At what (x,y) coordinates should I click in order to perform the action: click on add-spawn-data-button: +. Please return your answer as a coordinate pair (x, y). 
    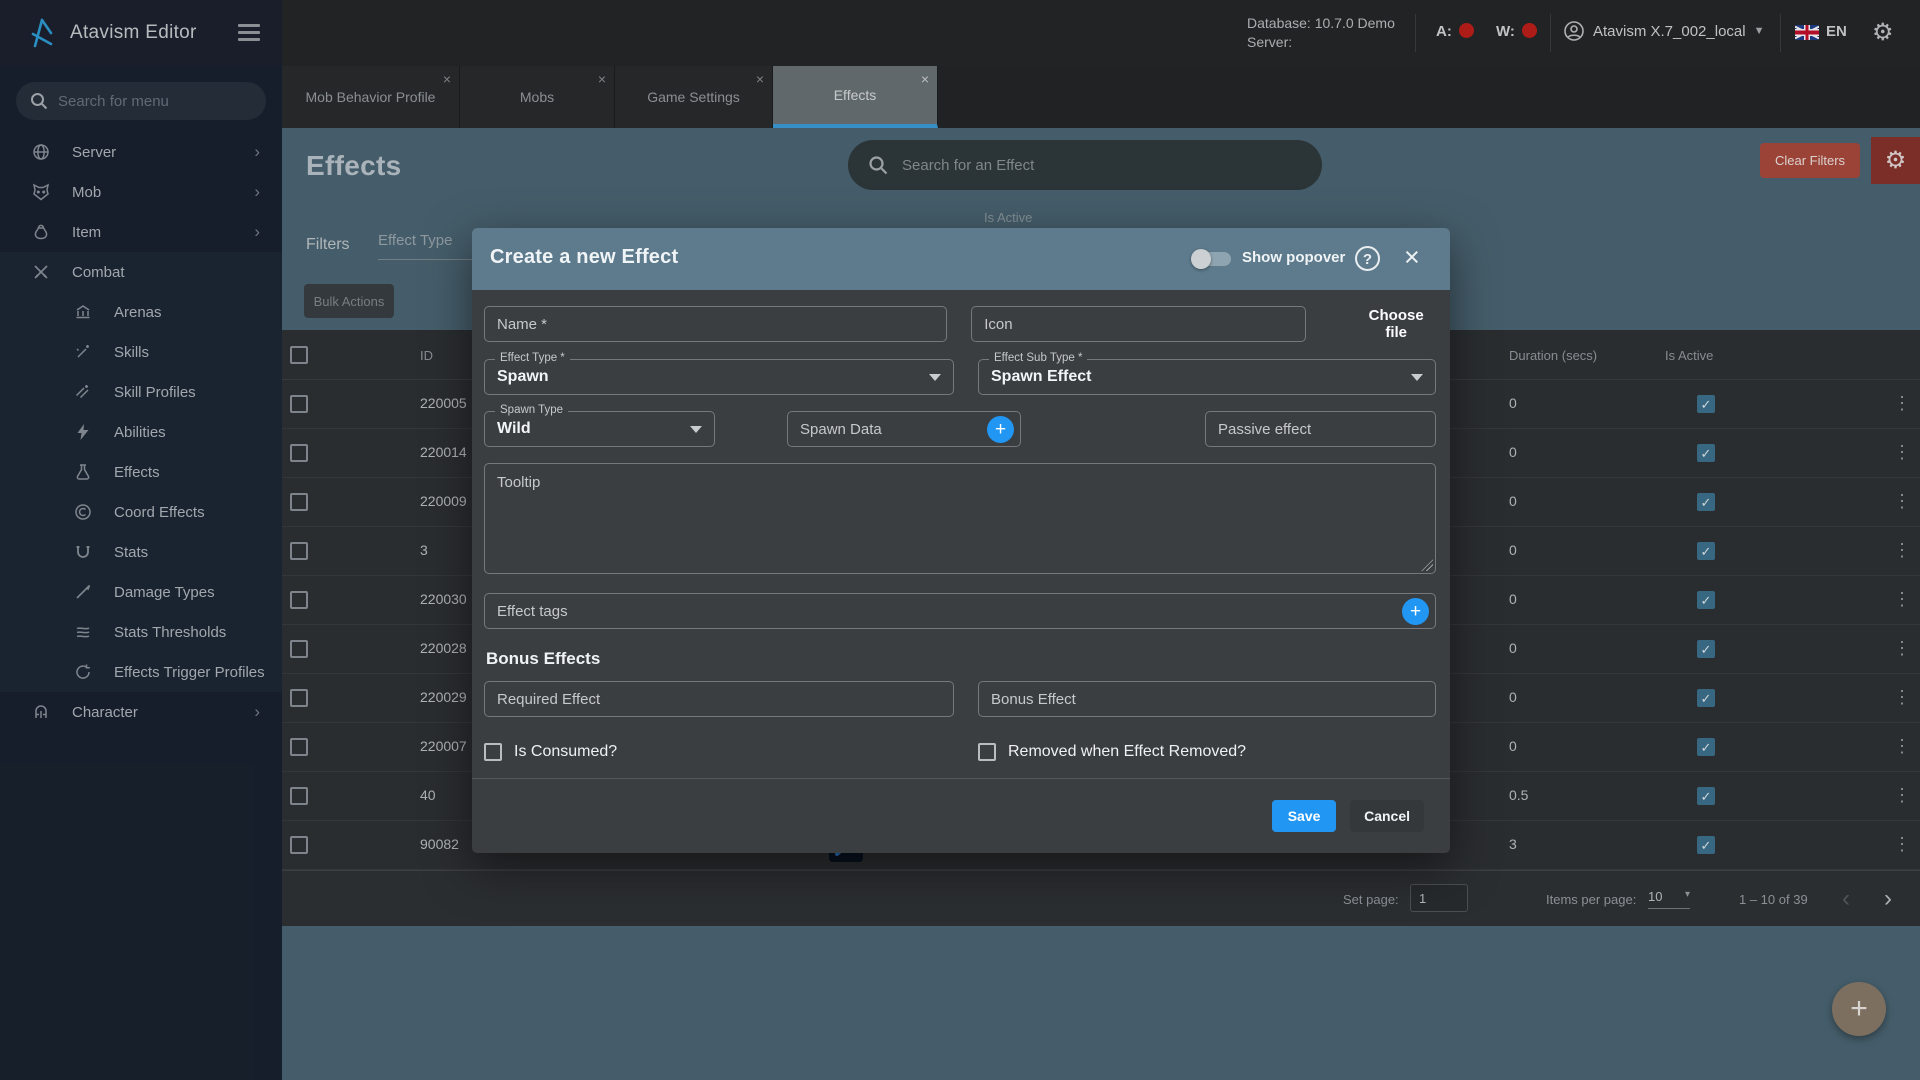
    Looking at the image, I should click on (1000, 429).